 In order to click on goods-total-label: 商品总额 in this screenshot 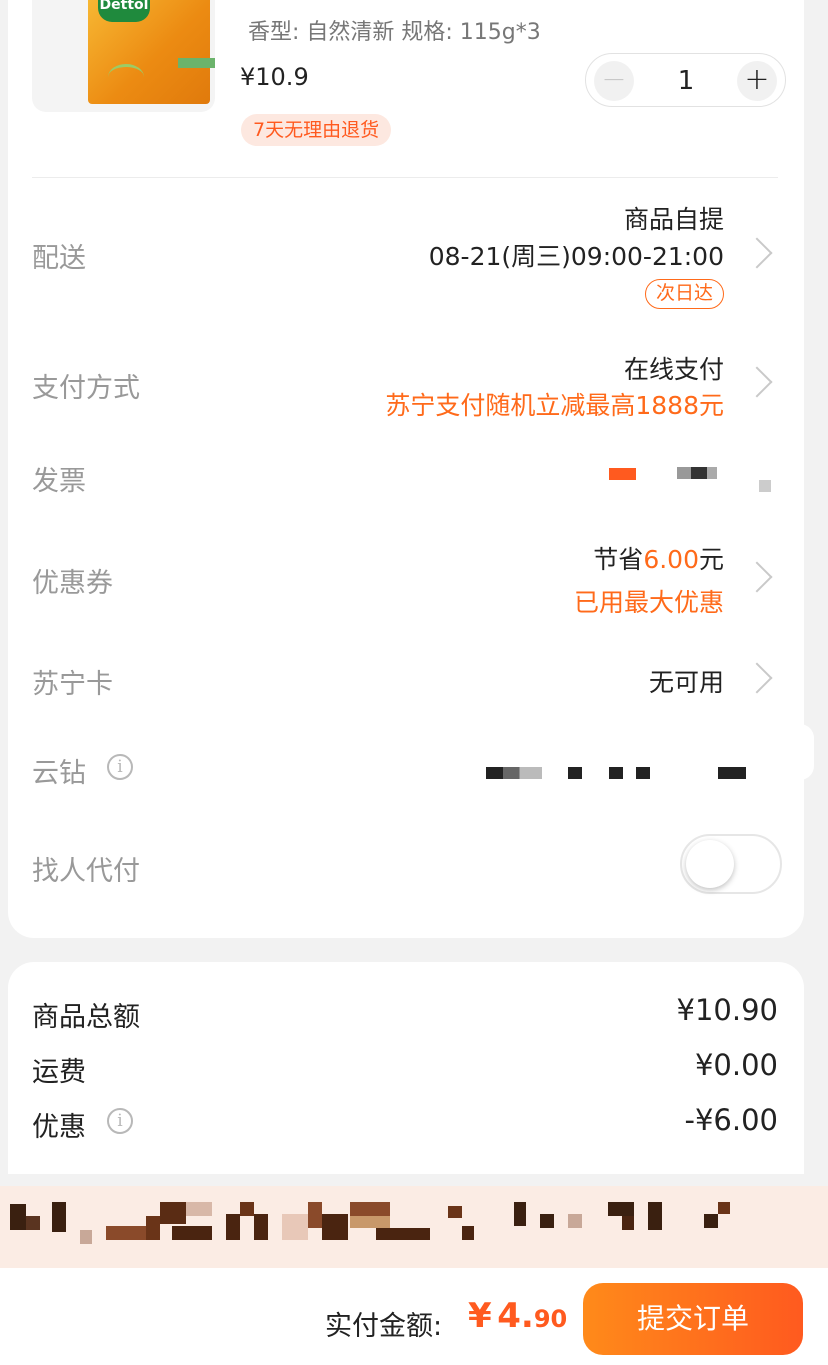, I will do `click(86, 1017)`.